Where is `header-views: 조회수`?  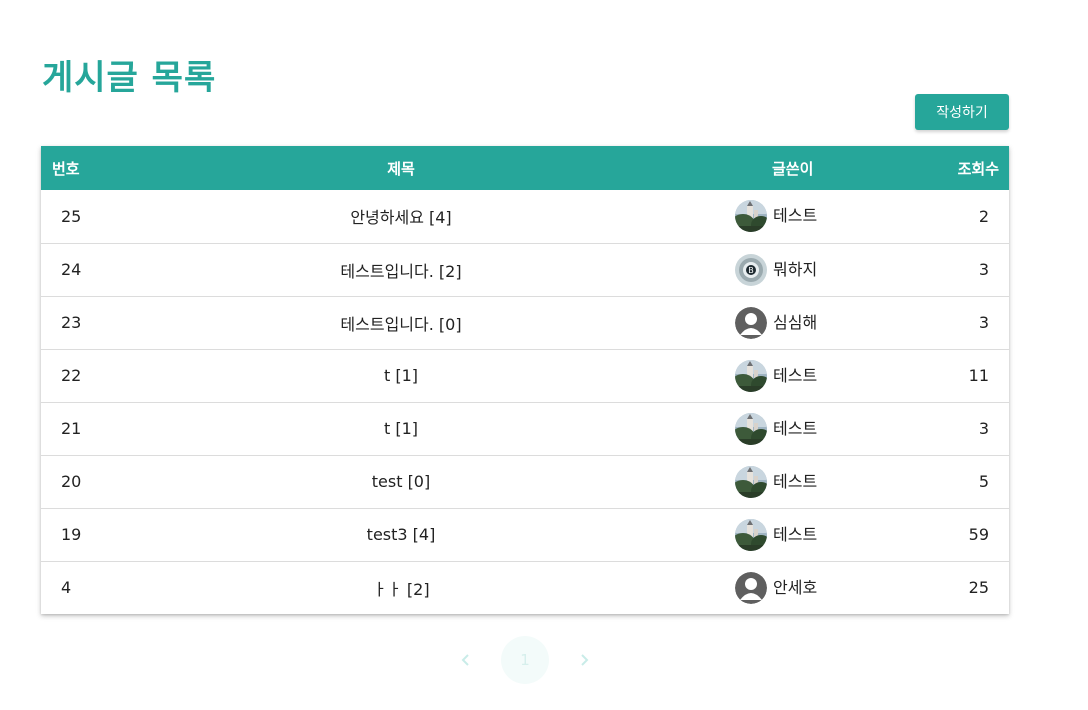 header-views: 조회수 is located at coordinates (978, 168).